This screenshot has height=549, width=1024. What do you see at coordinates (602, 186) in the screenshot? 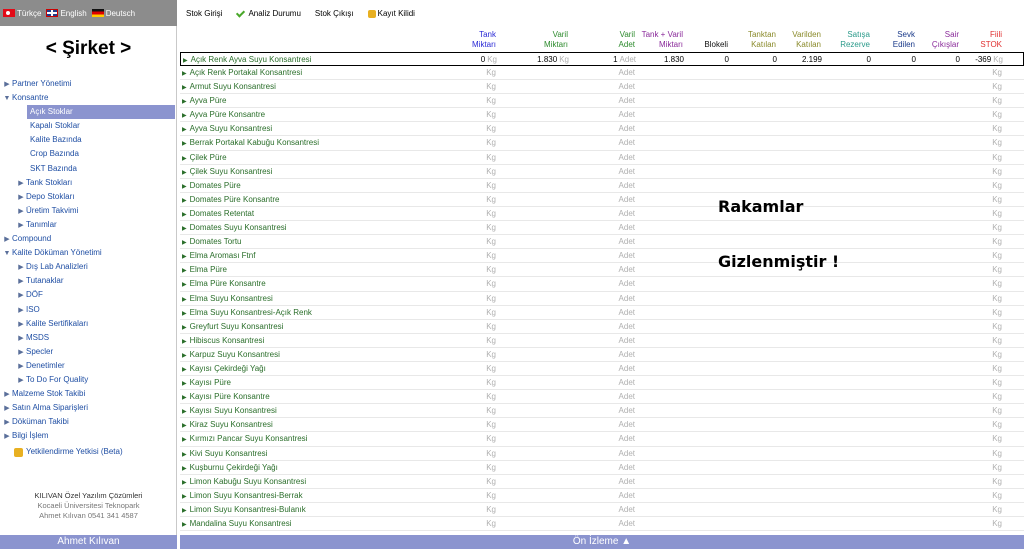
I see `table-row: ▶ Domates Püre Kg Adet Kg` at bounding box center [602, 186].